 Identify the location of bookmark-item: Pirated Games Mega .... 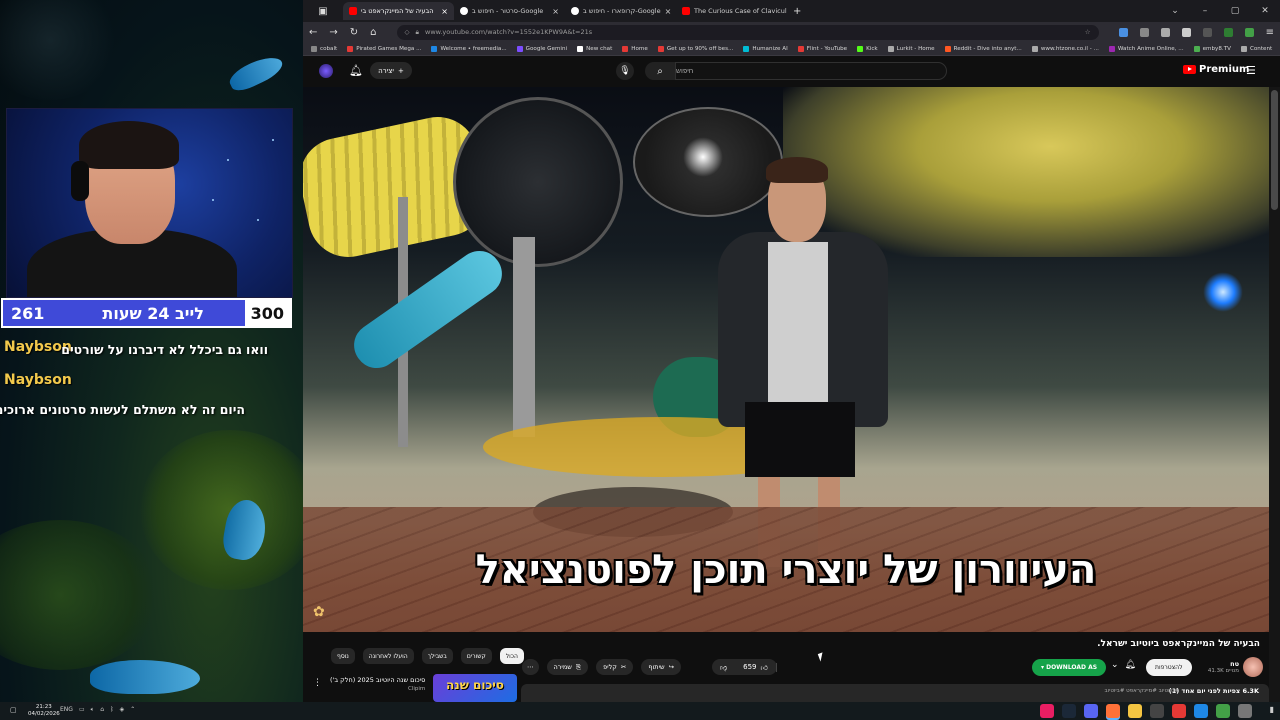
(384, 48).